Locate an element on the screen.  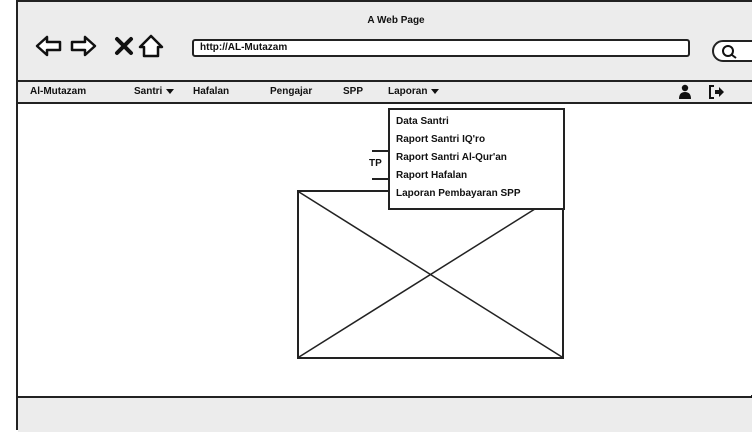
menu-item-santri: Santri is located at coordinates (154, 91).